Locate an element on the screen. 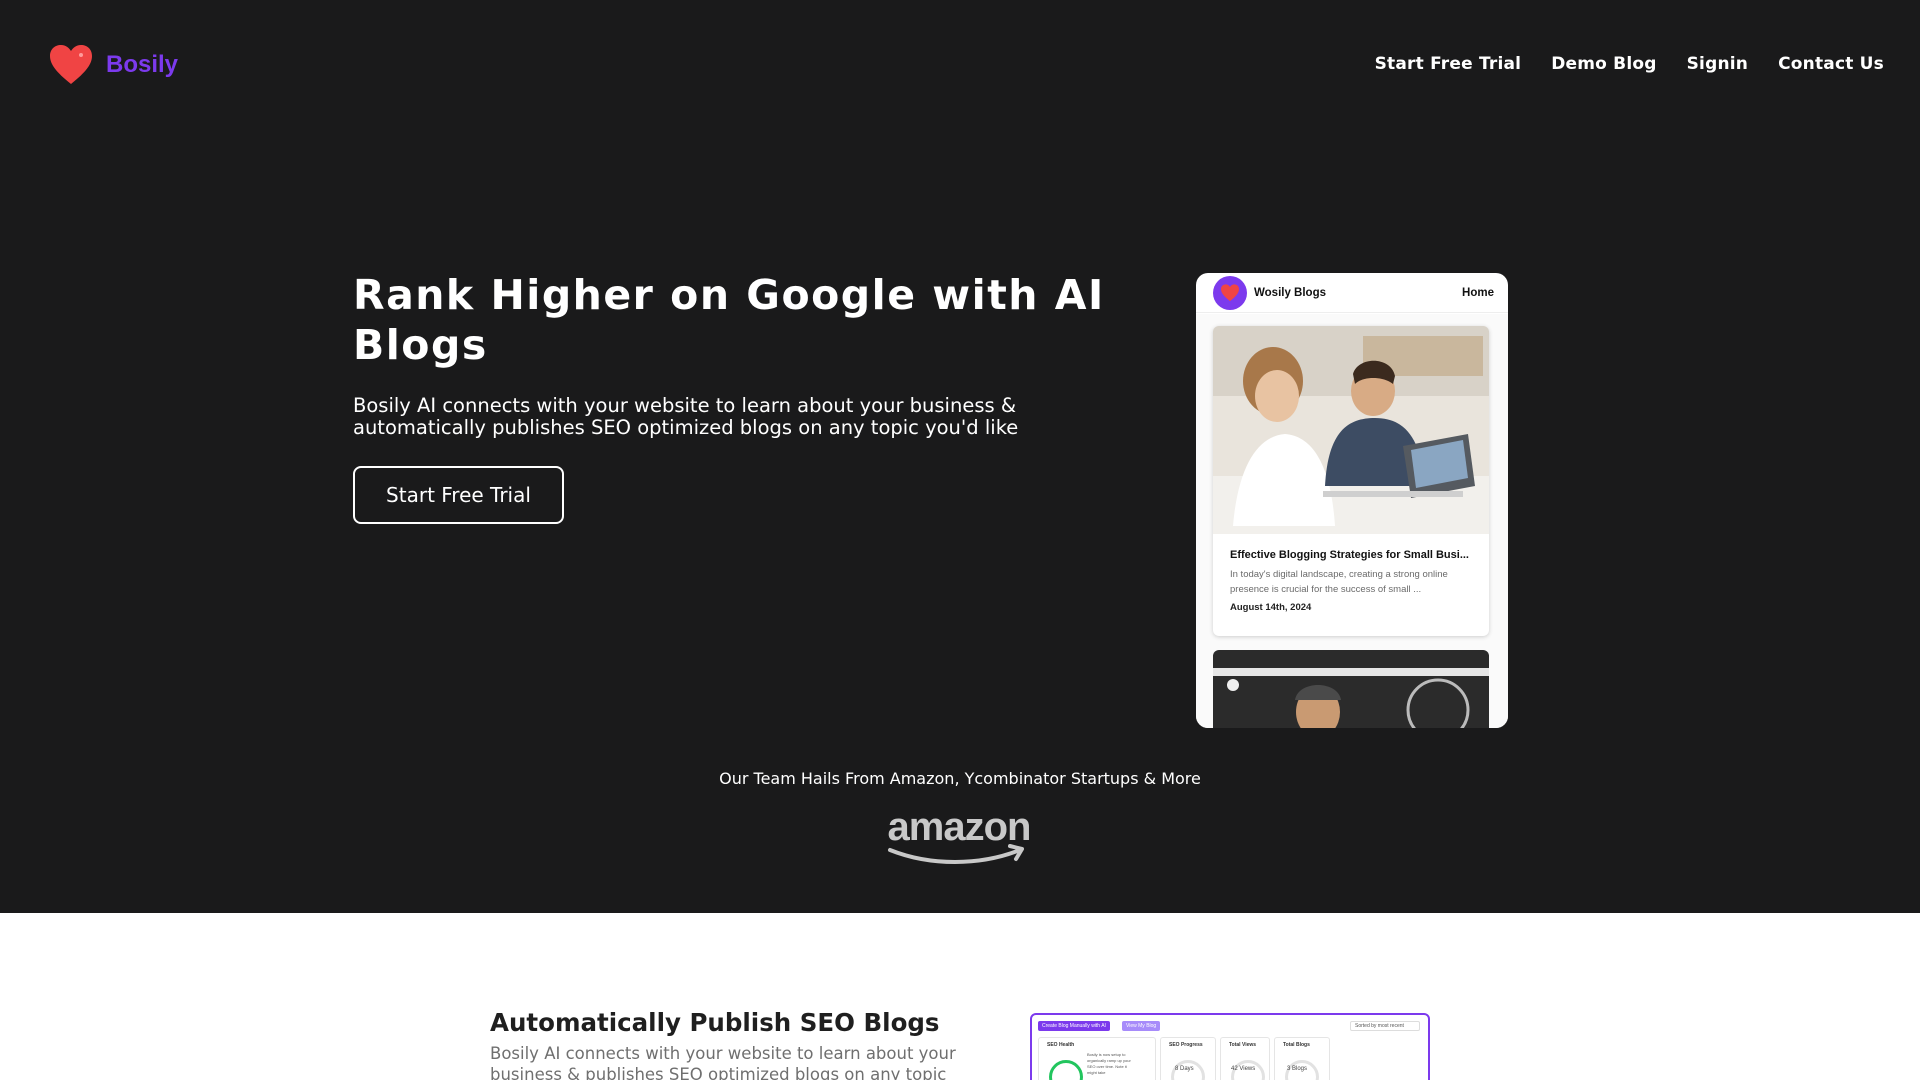 Image resolution: width=1920 pixels, height=1080 pixels. card-label: Total Blogs is located at coordinates (1296, 1045).